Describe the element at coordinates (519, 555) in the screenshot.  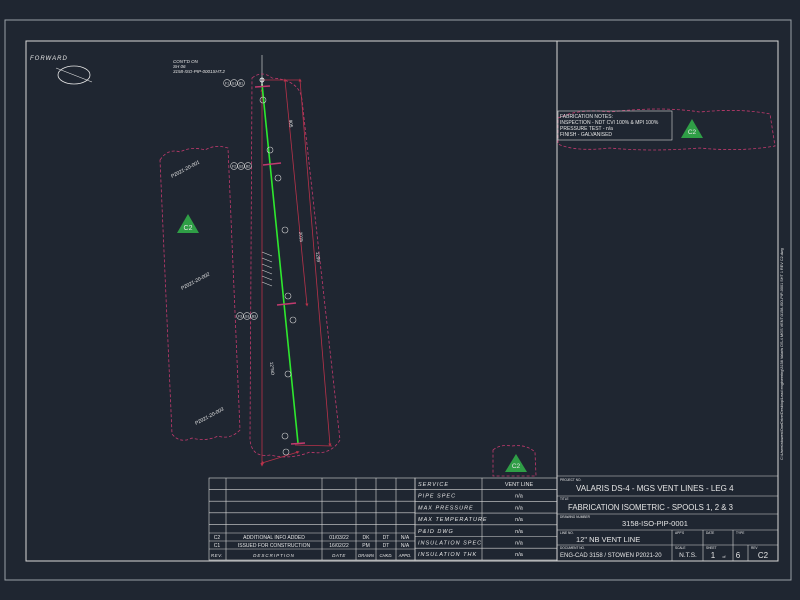
I see `service-value-6: n/a` at that location.